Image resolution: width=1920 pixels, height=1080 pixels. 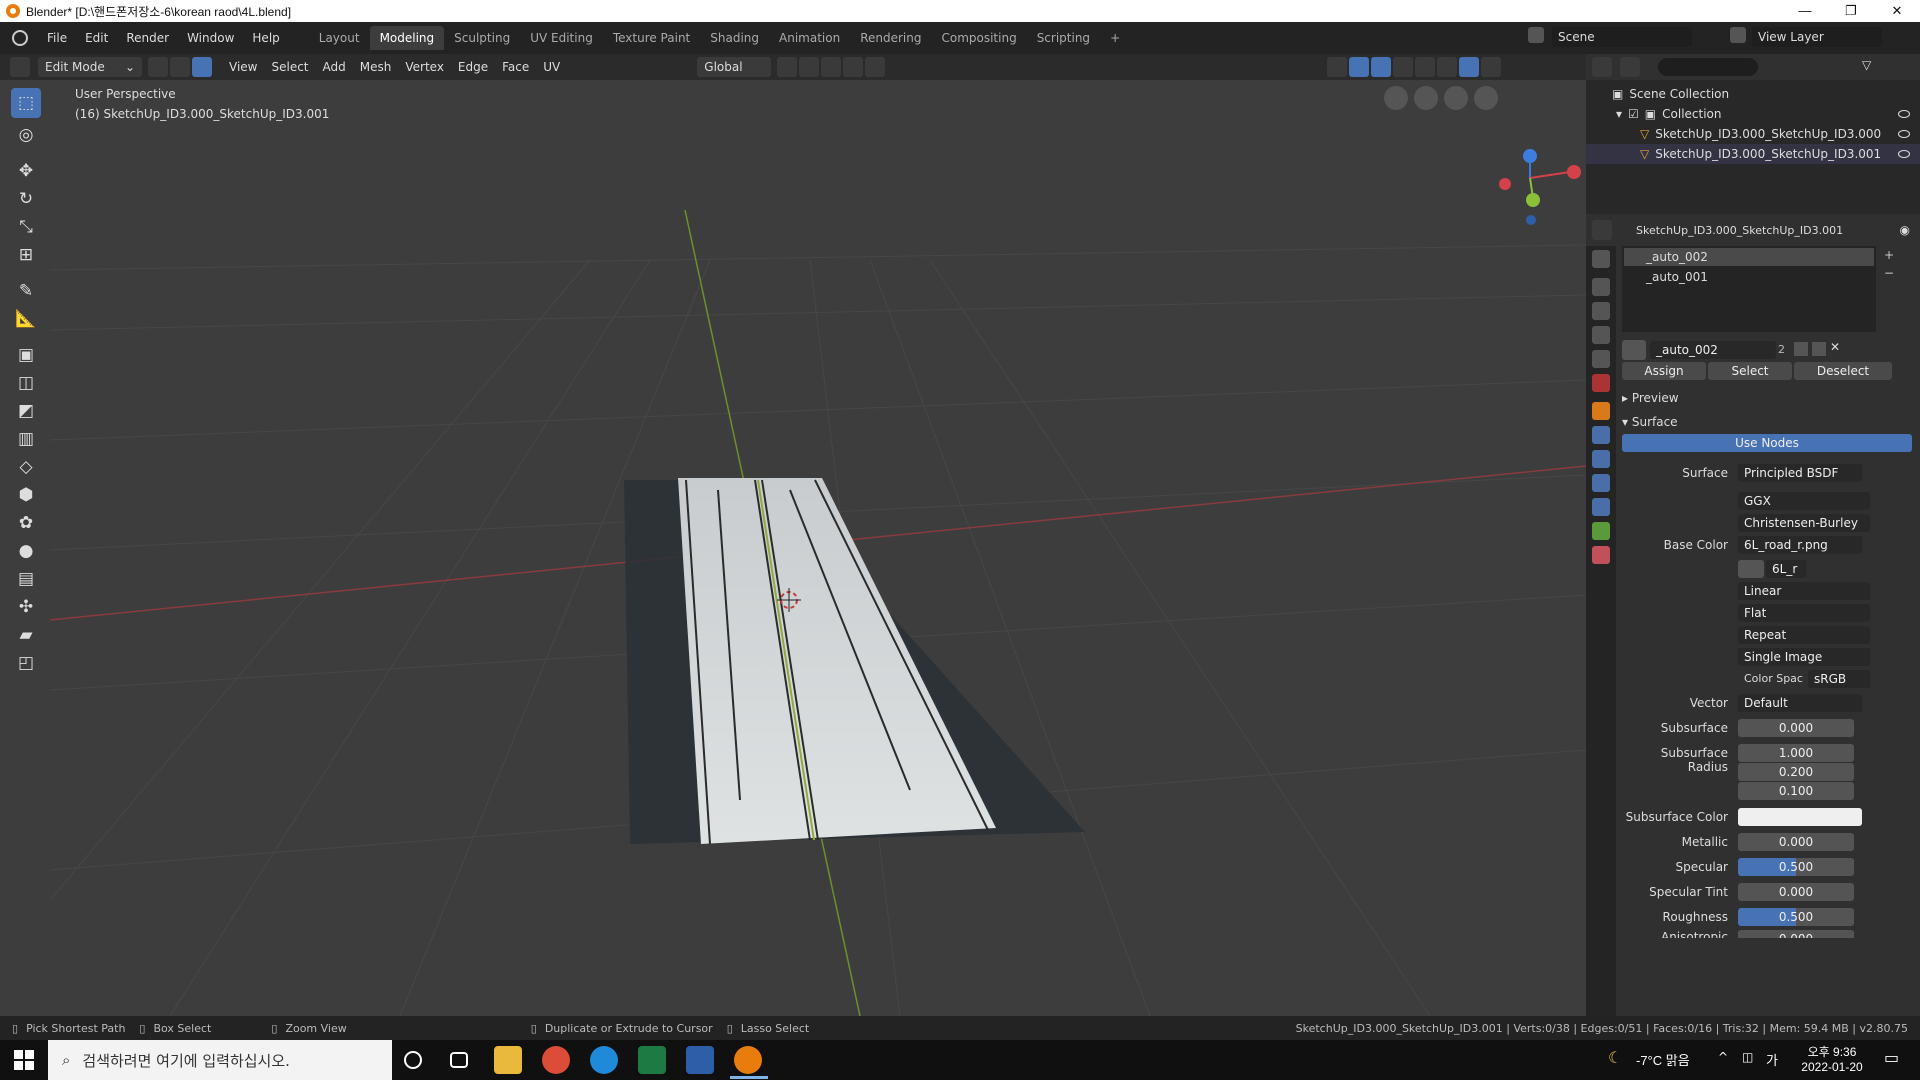 I want to click on menu-add: Add, so click(x=334, y=67).